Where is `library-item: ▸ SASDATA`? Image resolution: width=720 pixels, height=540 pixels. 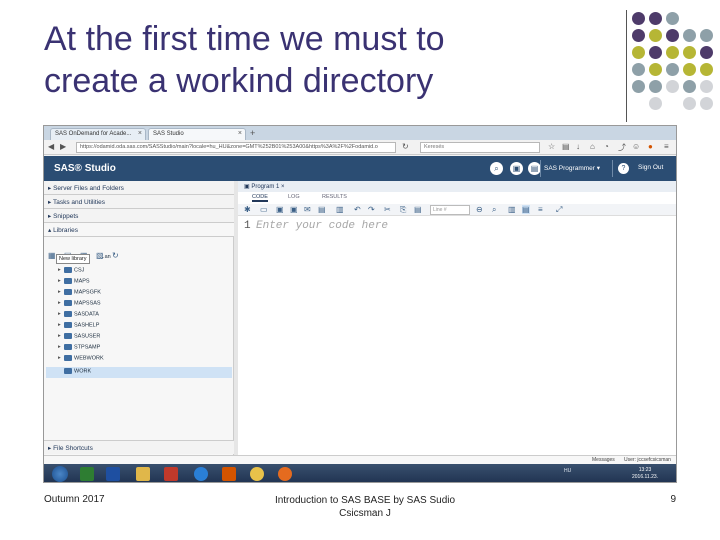
library-item: ▸ SASDATA is located at coordinates (78, 316).